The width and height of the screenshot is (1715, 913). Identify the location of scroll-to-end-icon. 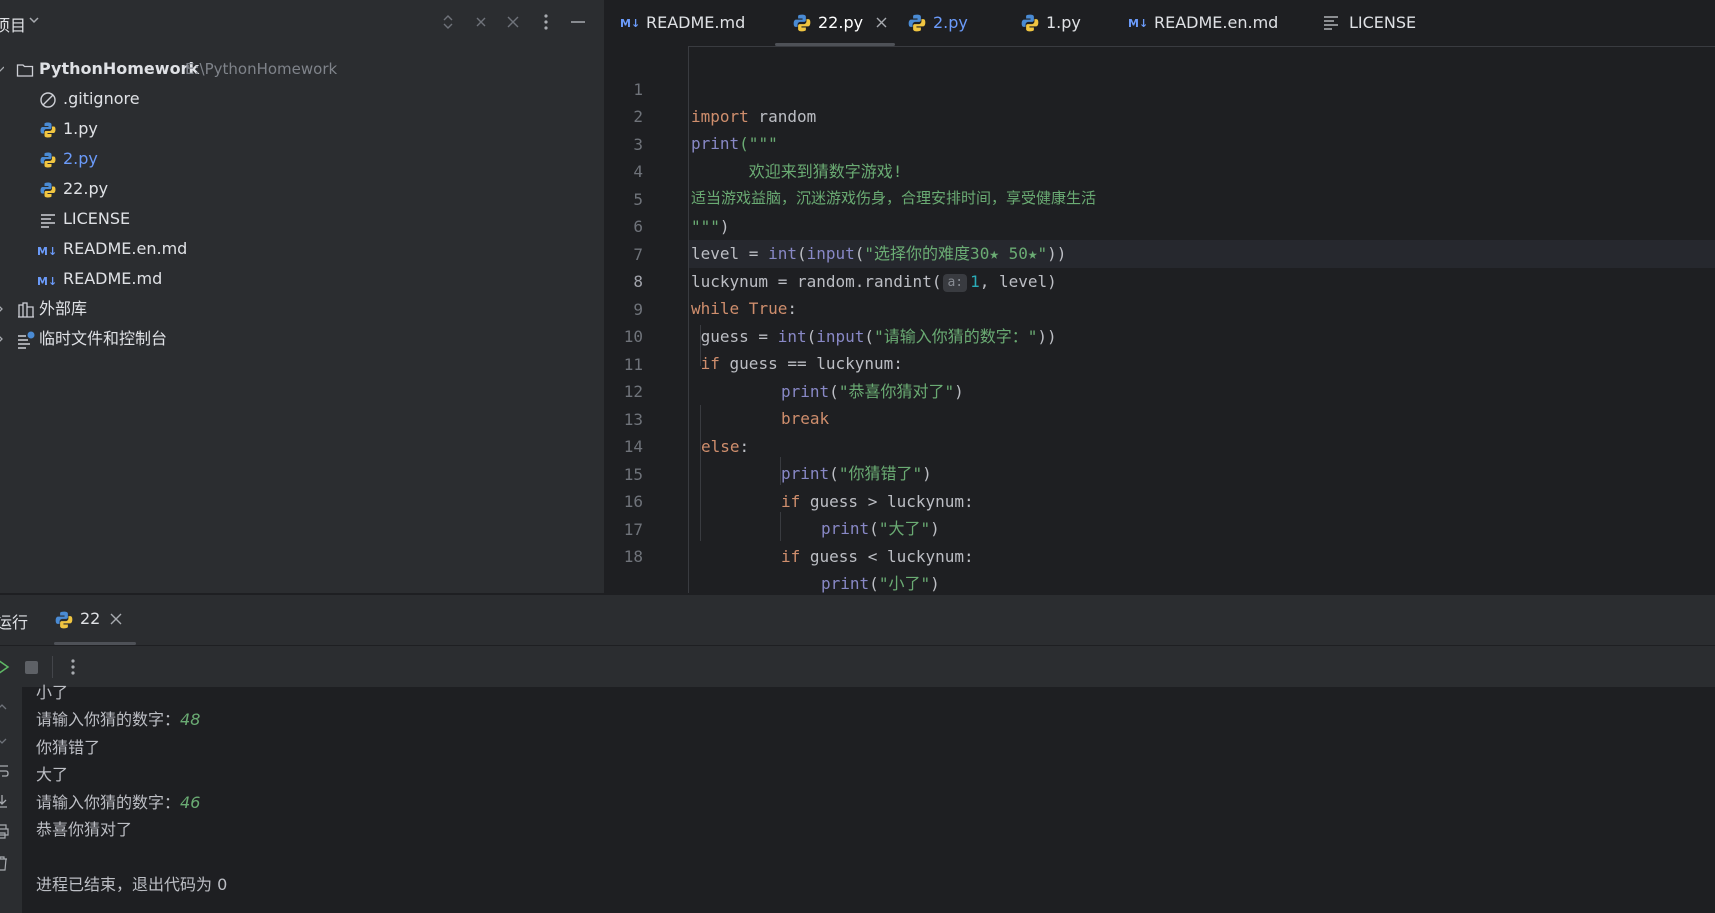
(5, 801).